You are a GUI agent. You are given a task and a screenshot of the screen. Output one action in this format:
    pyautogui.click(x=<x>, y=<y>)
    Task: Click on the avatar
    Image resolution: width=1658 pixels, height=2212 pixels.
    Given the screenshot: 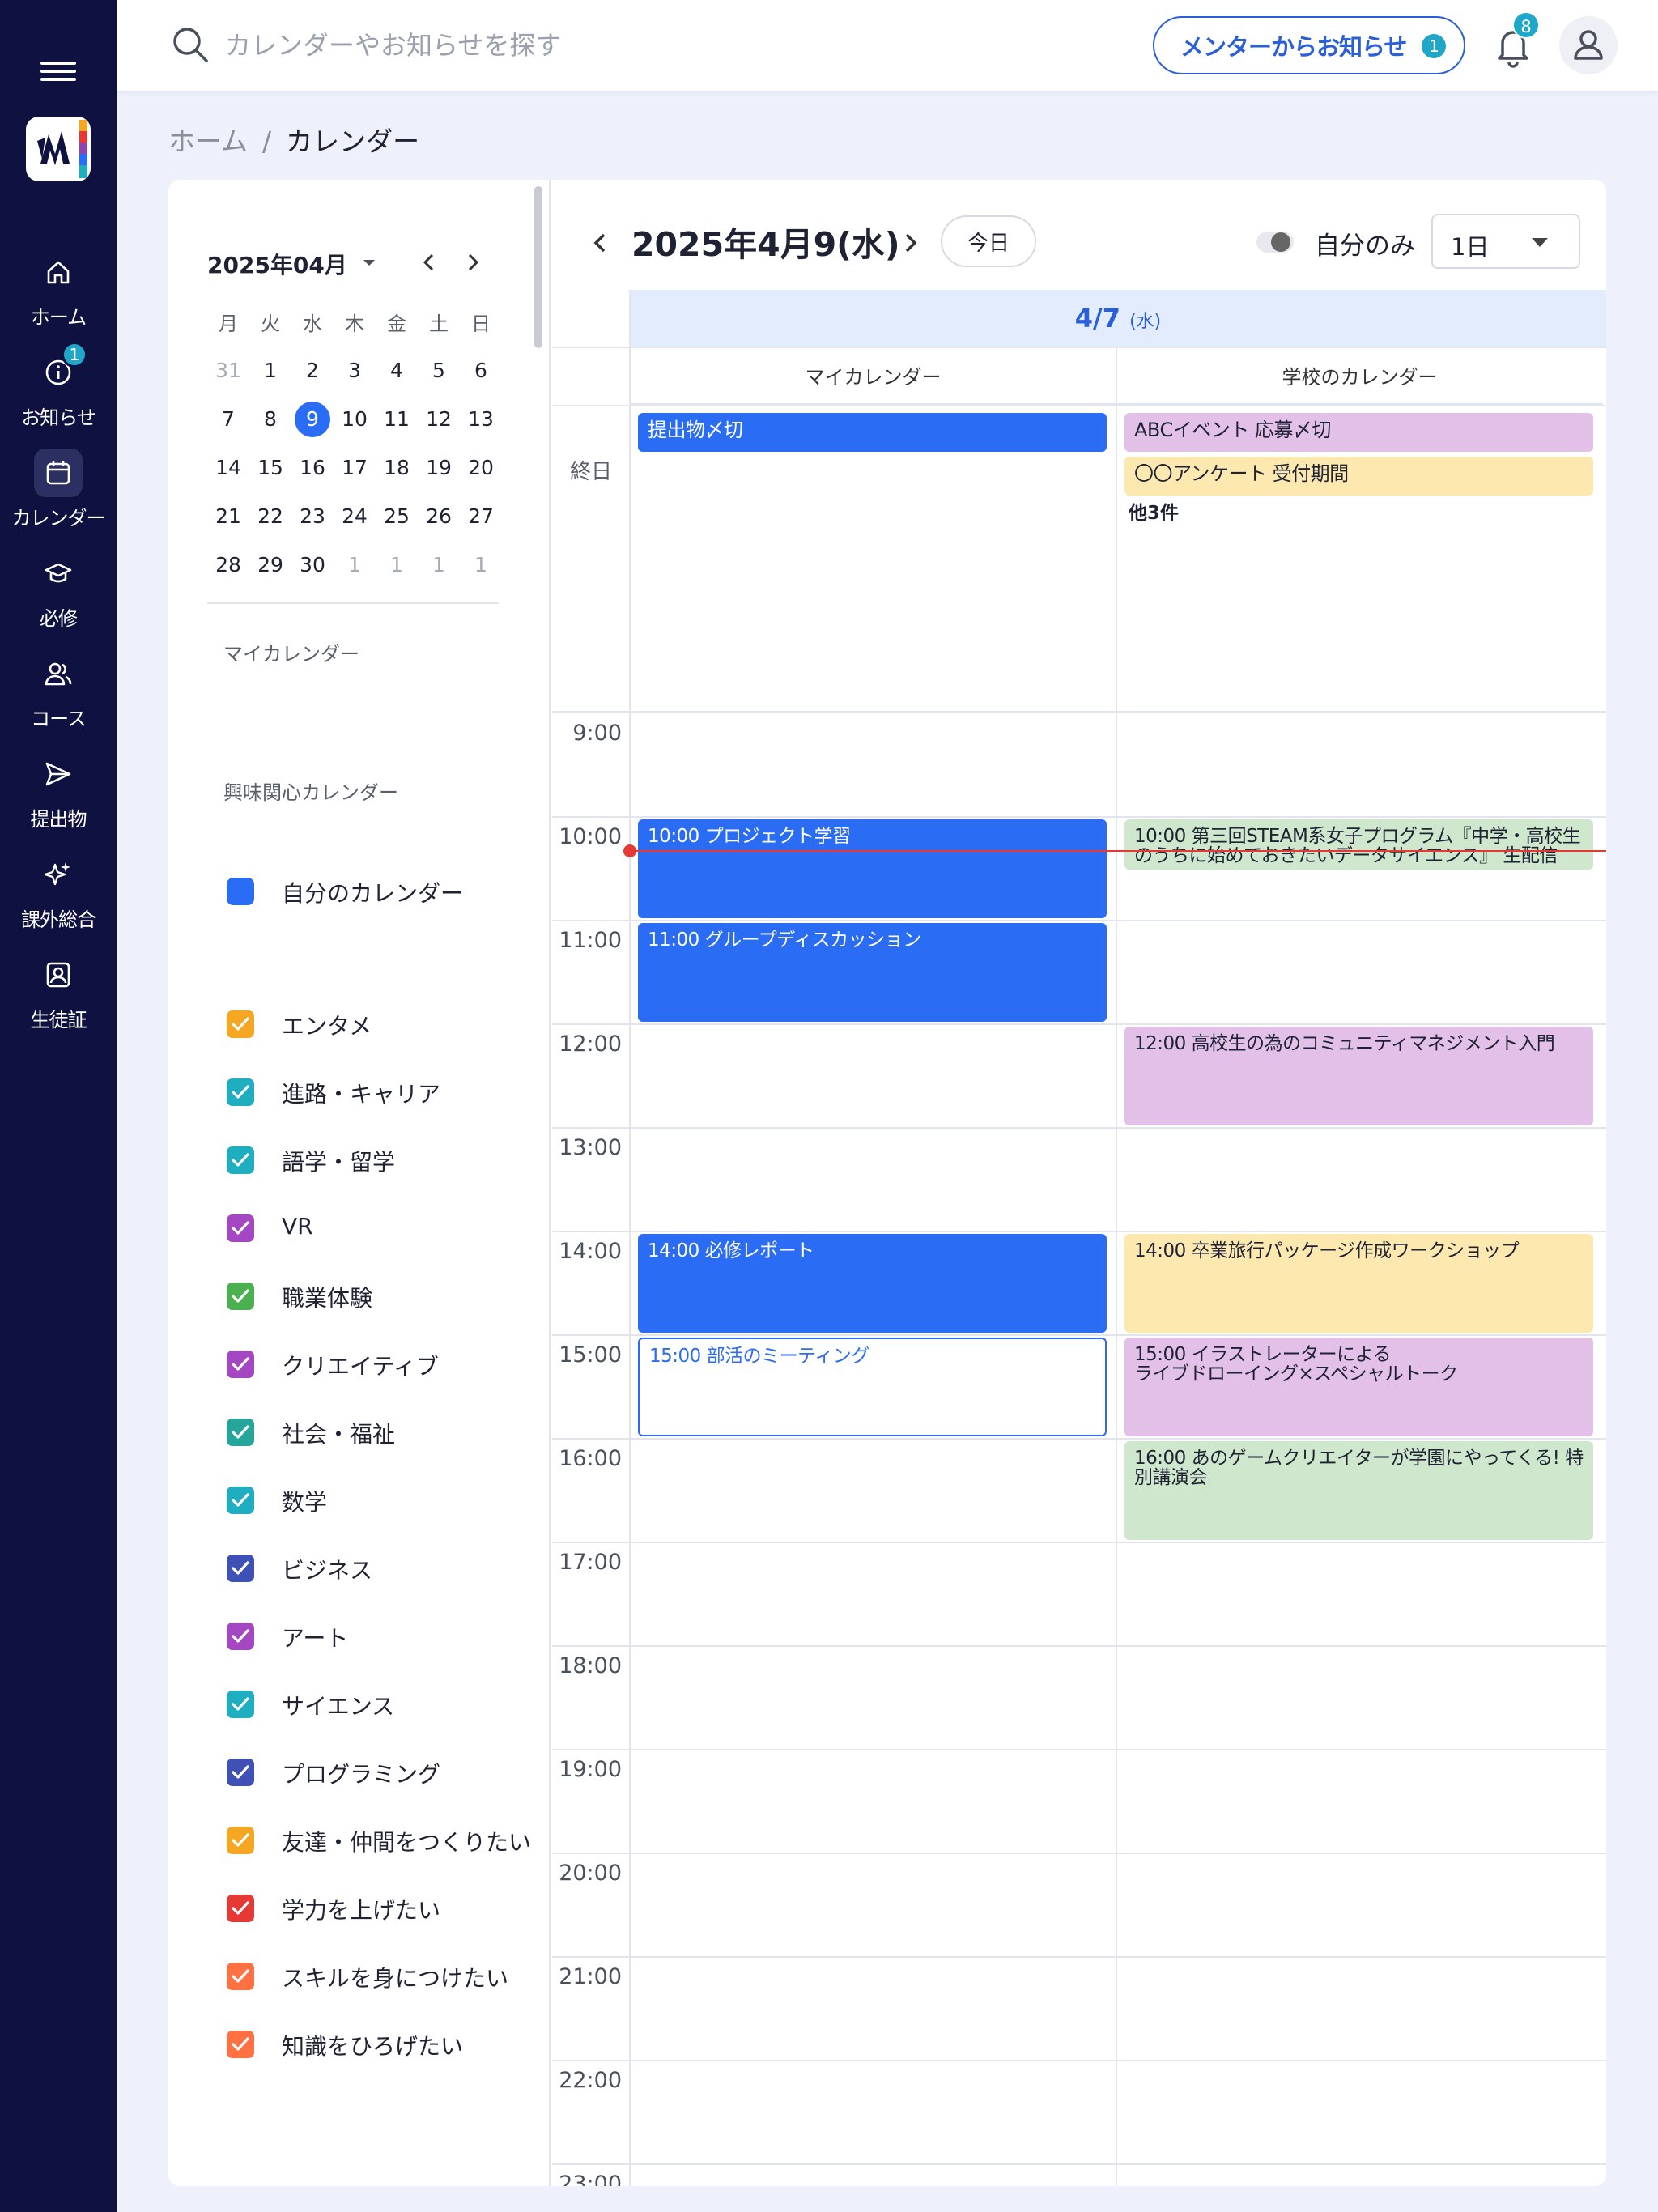 What is the action you would take?
    pyautogui.click(x=1588, y=45)
    